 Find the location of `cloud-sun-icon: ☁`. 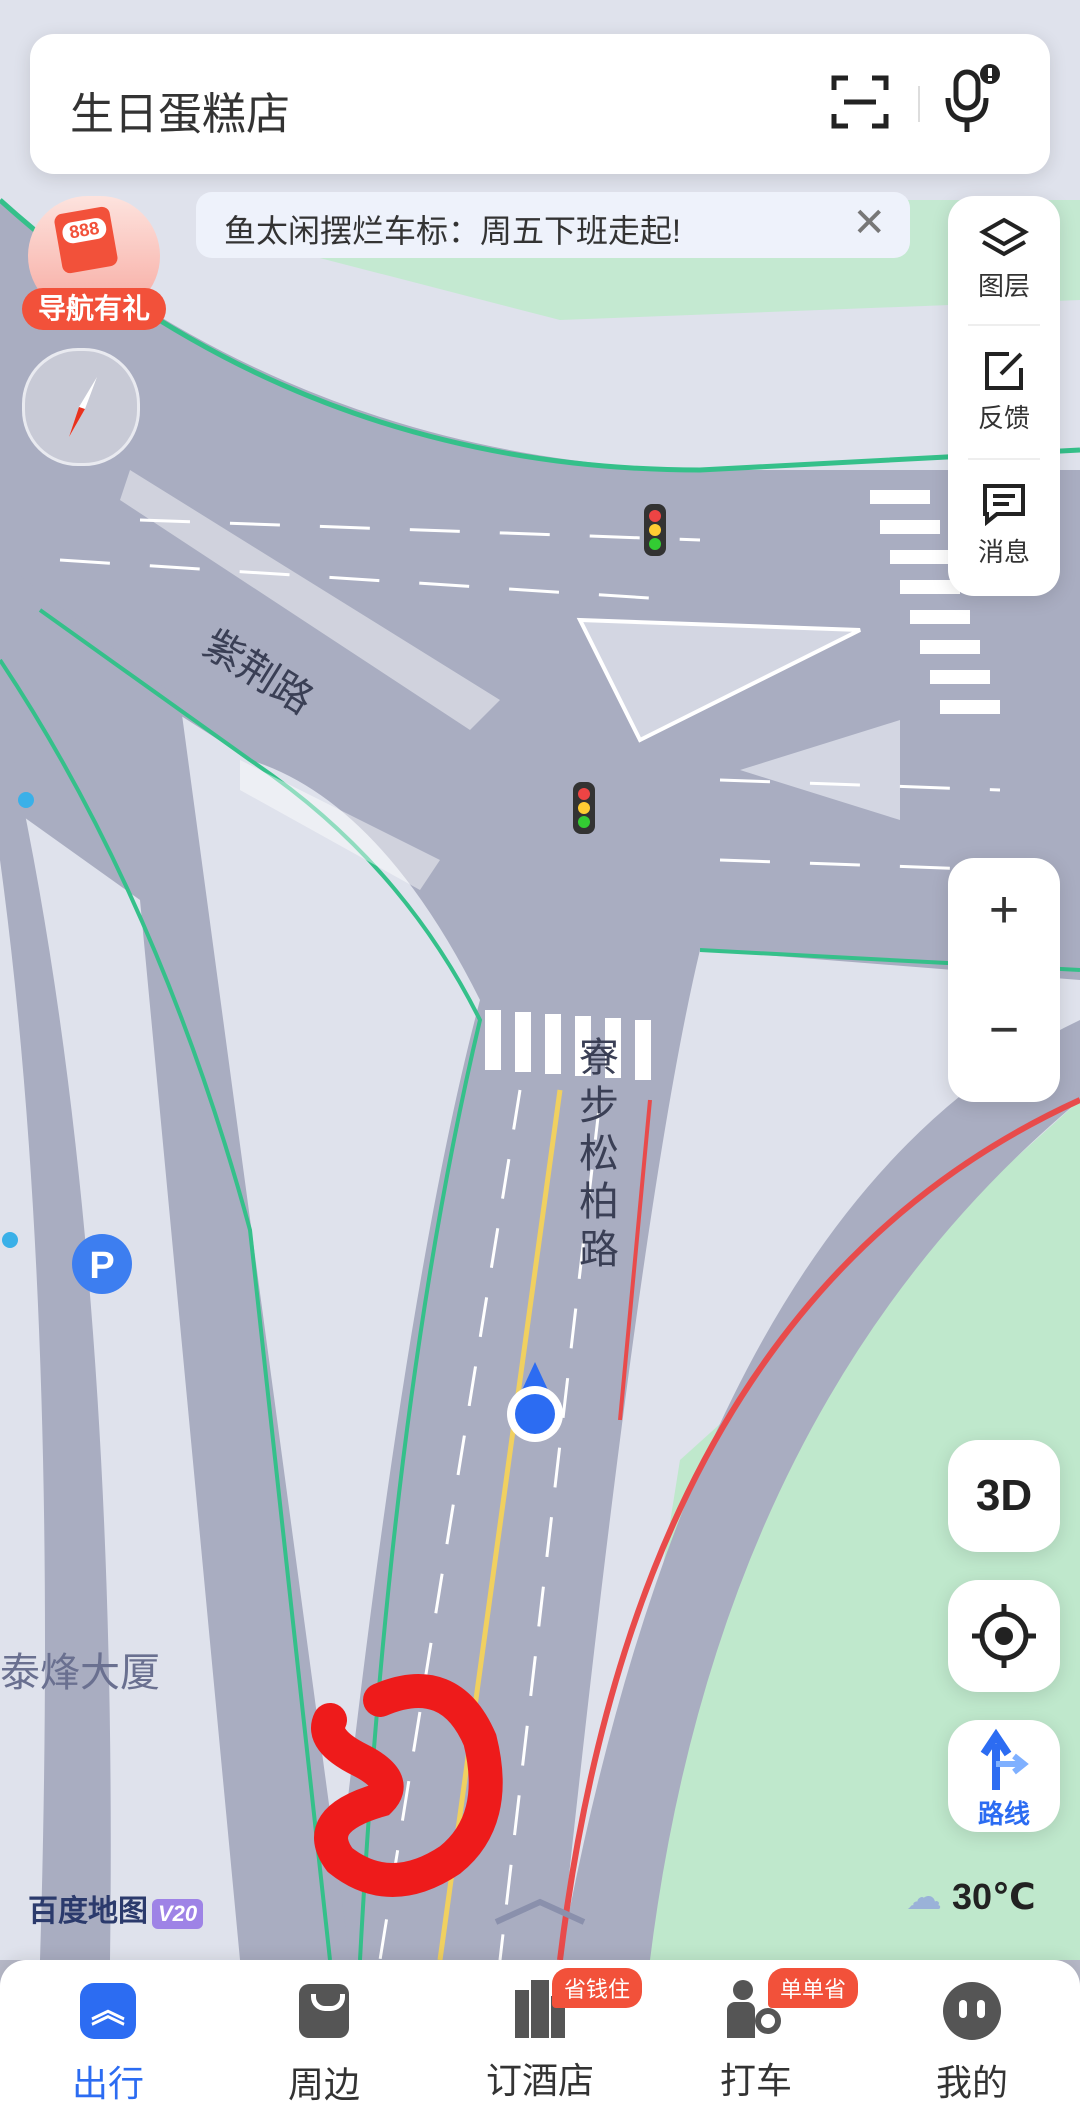

cloud-sun-icon: ☁ is located at coordinates (924, 1896).